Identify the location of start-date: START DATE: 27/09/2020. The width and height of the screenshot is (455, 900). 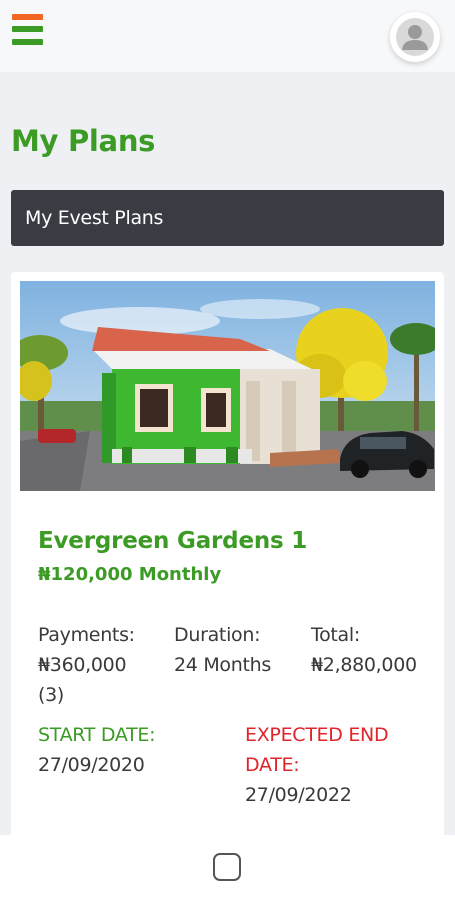
(96, 750).